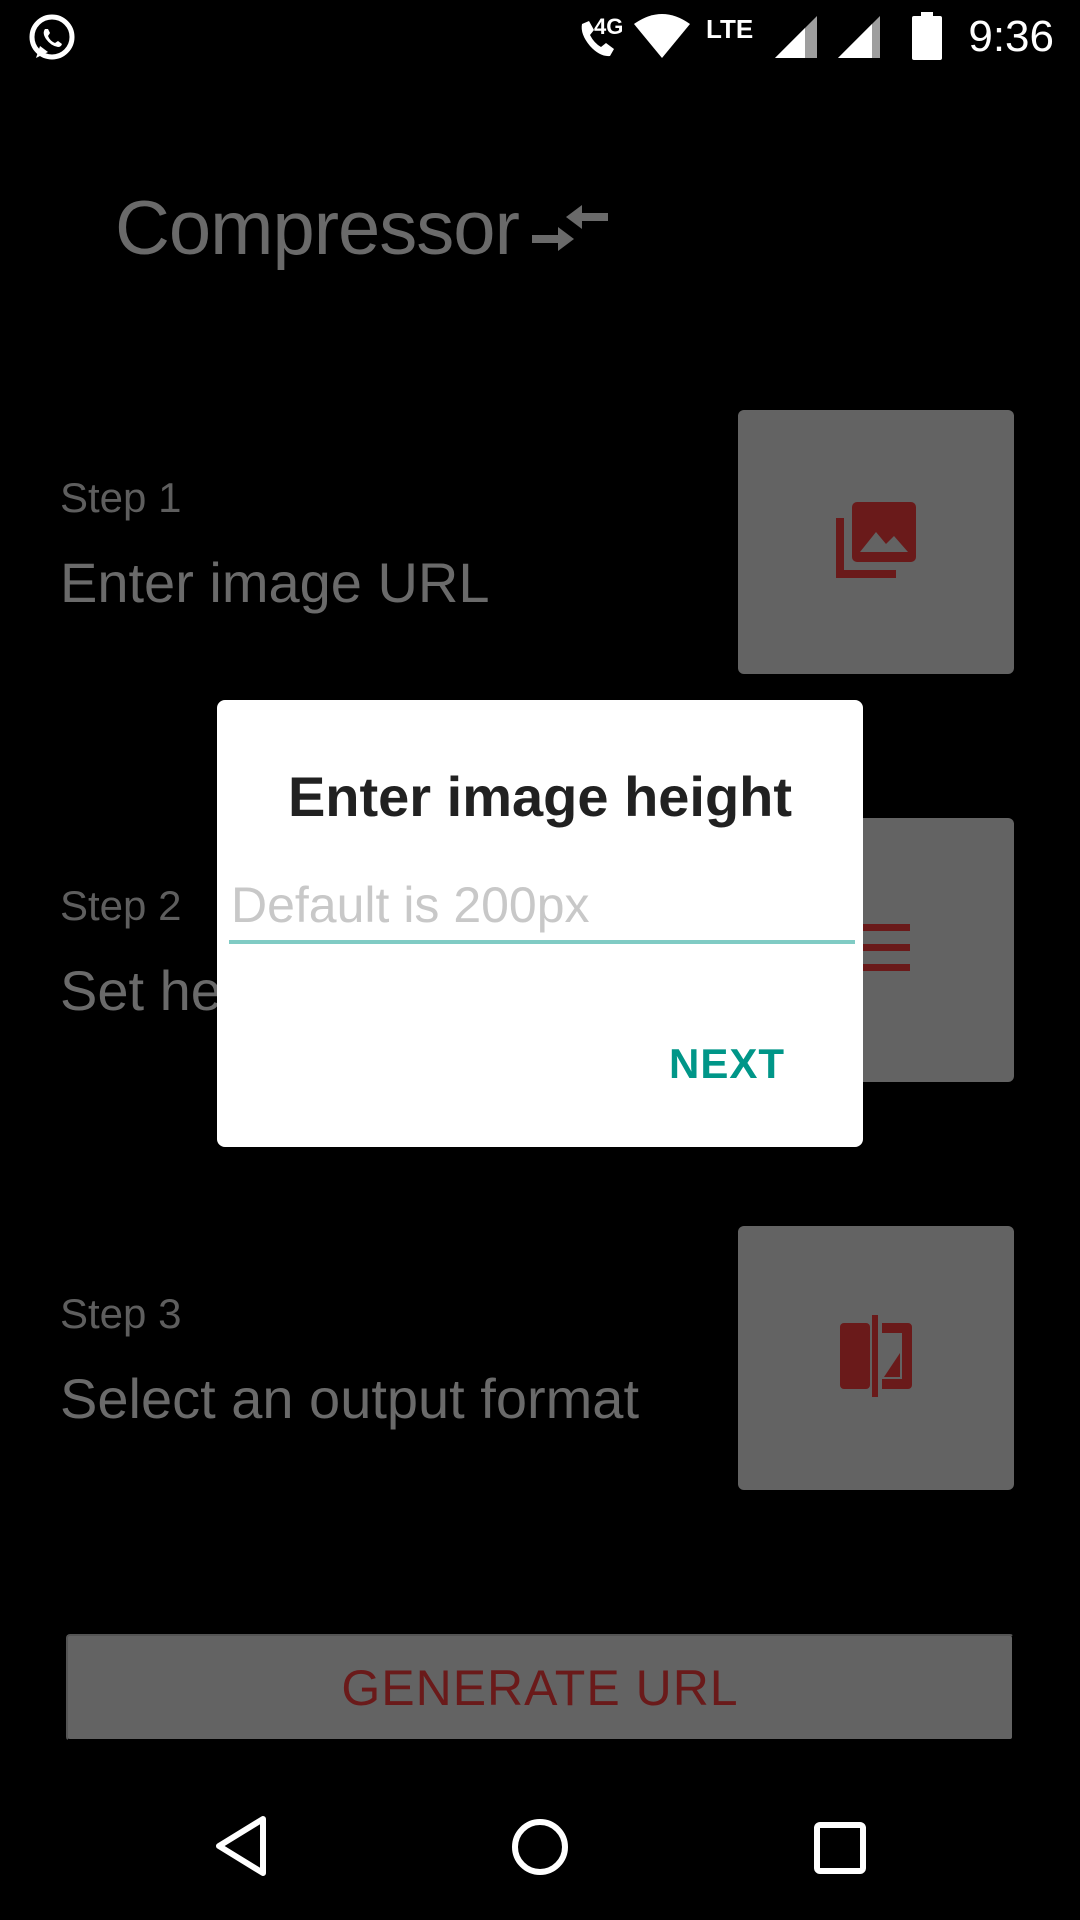  Describe the element at coordinates (840, 1850) in the screenshot. I see `recents-icon` at that location.